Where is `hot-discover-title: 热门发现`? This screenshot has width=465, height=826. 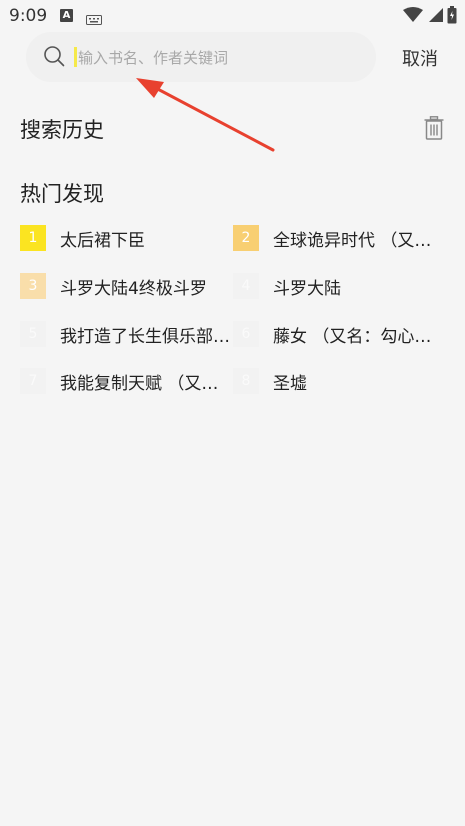
hot-discover-title: 热门发现 is located at coordinates (62, 194).